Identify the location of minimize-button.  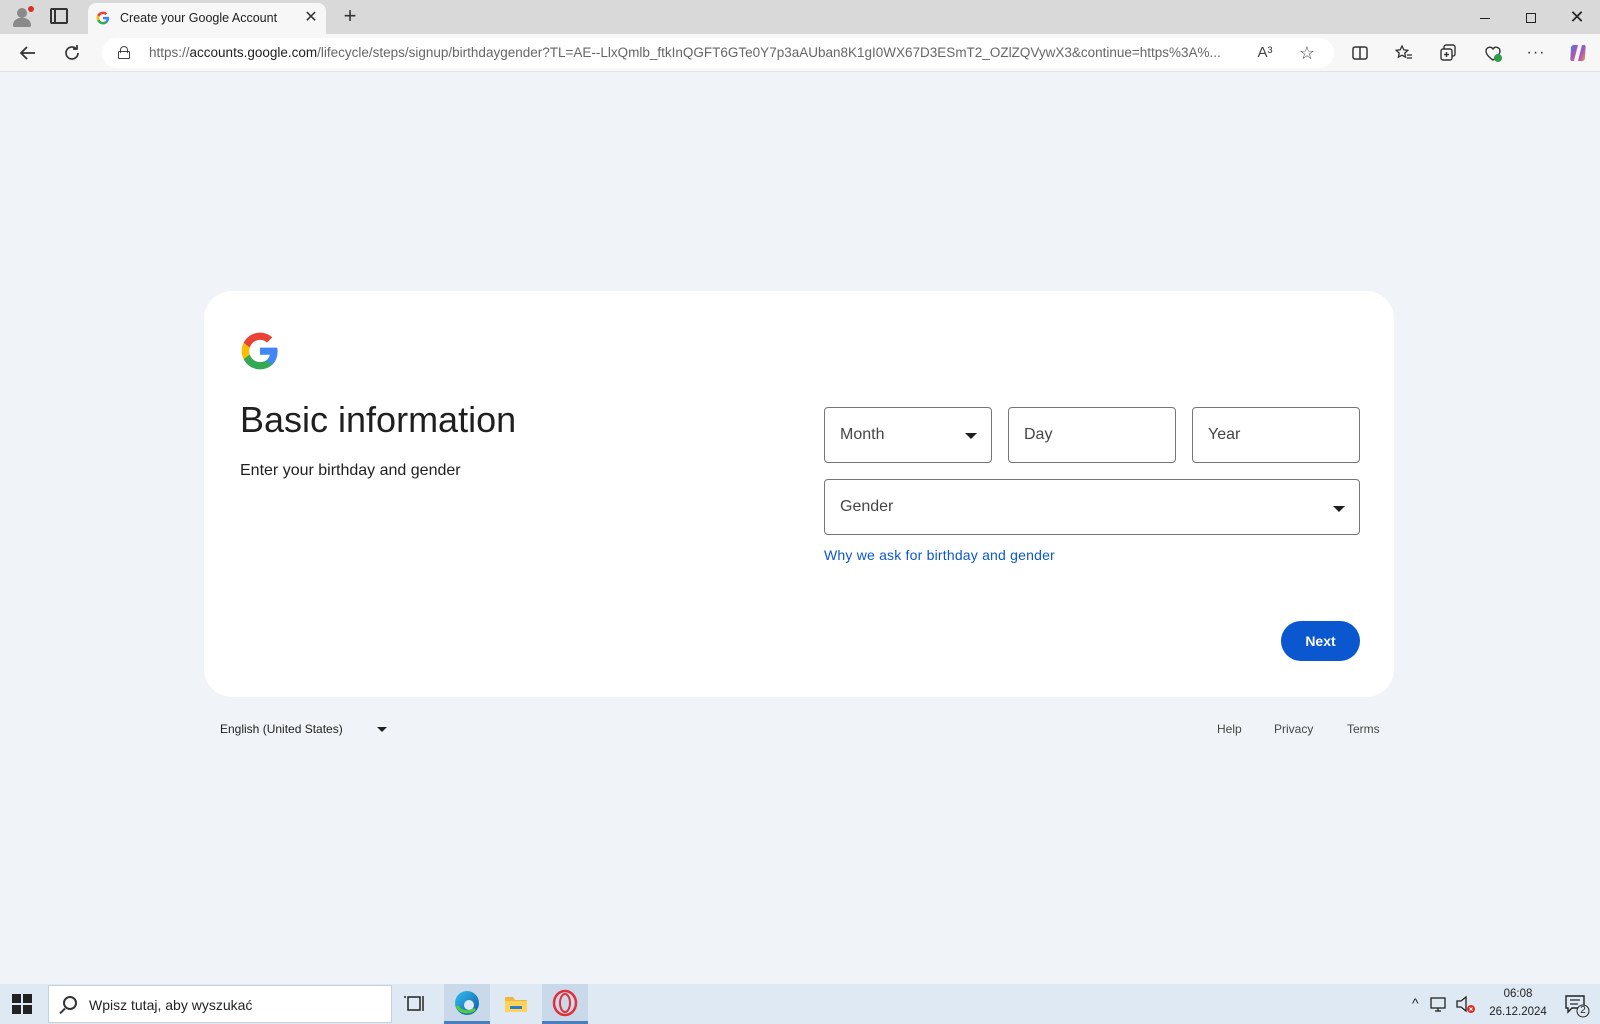
(1485, 17).